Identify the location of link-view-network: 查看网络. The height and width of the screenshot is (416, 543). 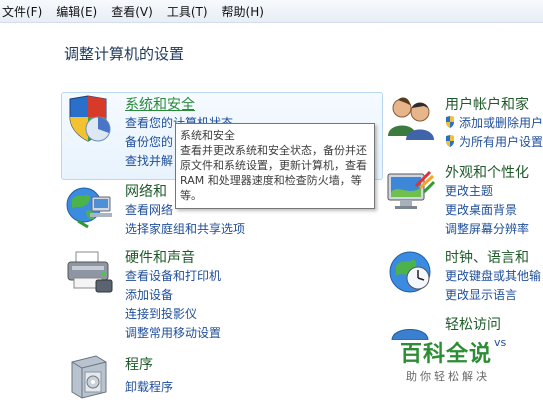
(149, 209).